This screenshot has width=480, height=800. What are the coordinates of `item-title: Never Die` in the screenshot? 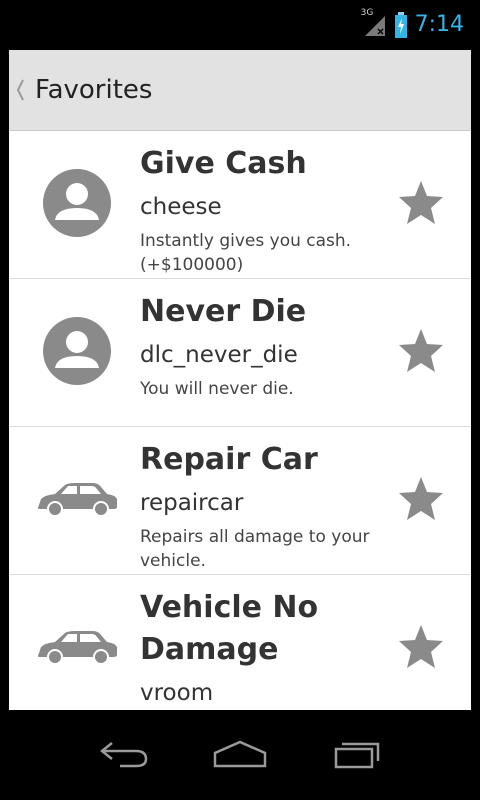 It's located at (223, 311).